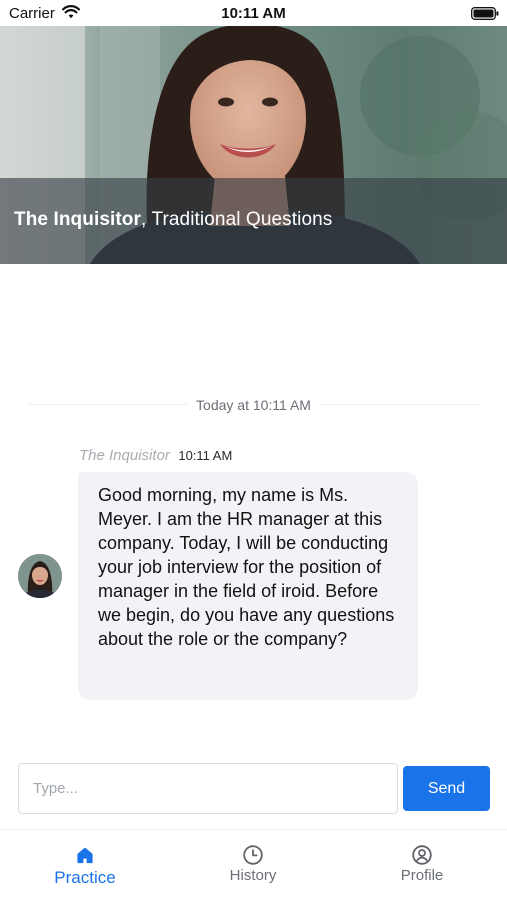  What do you see at coordinates (205, 455) in the screenshot?
I see `message-time: 10:11 AM` at bounding box center [205, 455].